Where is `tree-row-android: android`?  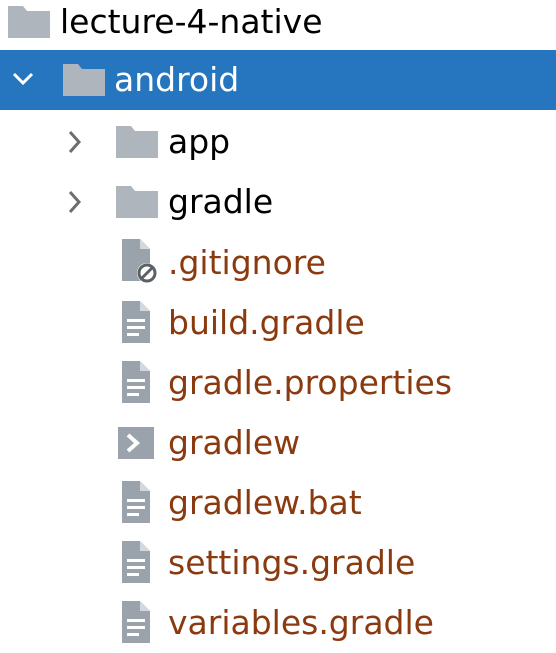
tree-row-android: android is located at coordinates (278, 80).